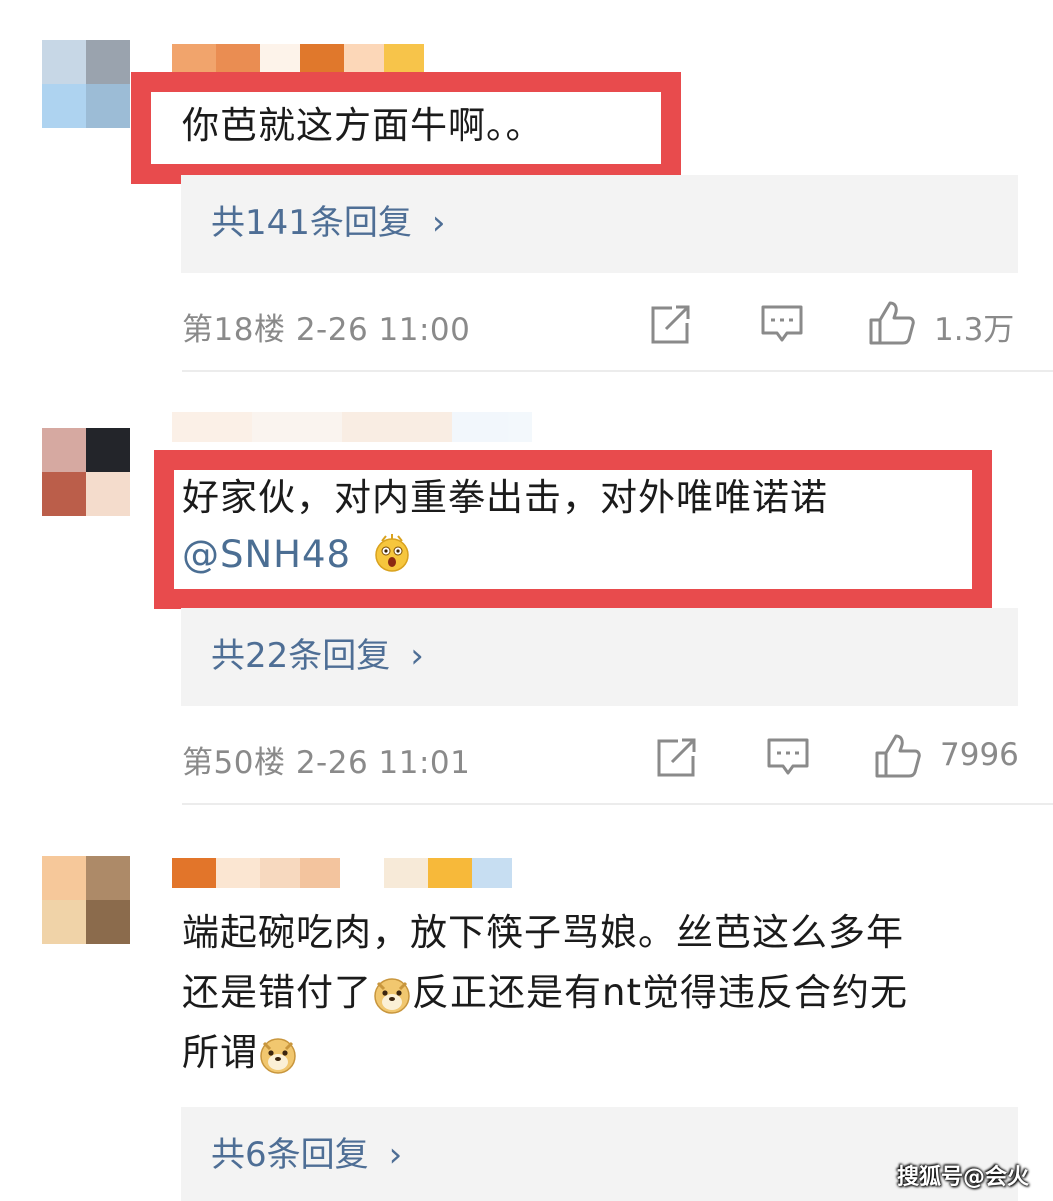  Describe the element at coordinates (392, 552) in the screenshot. I see `shocked-face-emoji` at that location.